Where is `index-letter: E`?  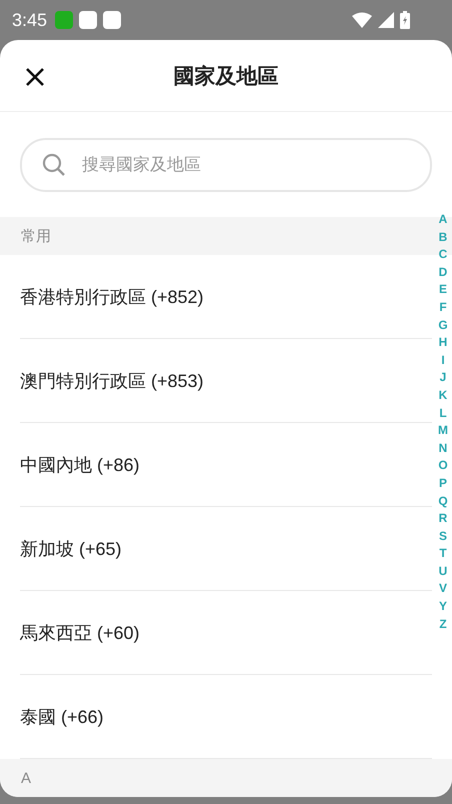 index-letter: E is located at coordinates (442, 290).